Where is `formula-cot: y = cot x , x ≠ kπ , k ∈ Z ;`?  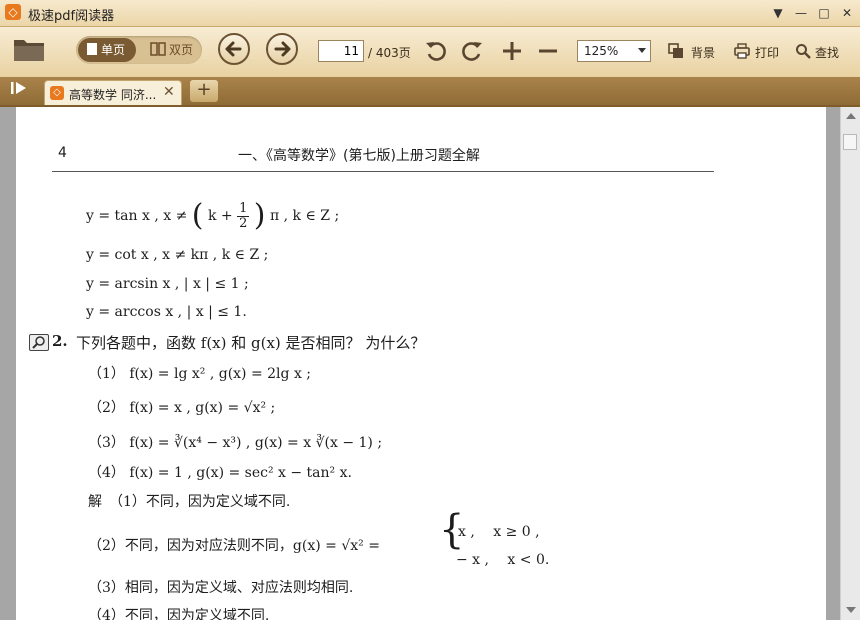 formula-cot: y = cot x , x ≠ kπ , k ∈ Z ; is located at coordinates (177, 255).